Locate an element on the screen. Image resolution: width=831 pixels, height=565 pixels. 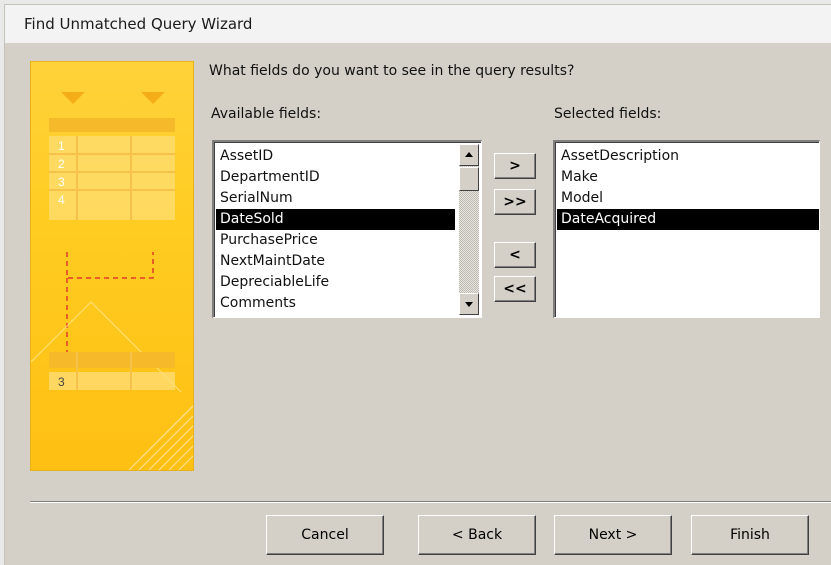
wizard-graphic: 1 2 3 4 3 is located at coordinates (112, 266).